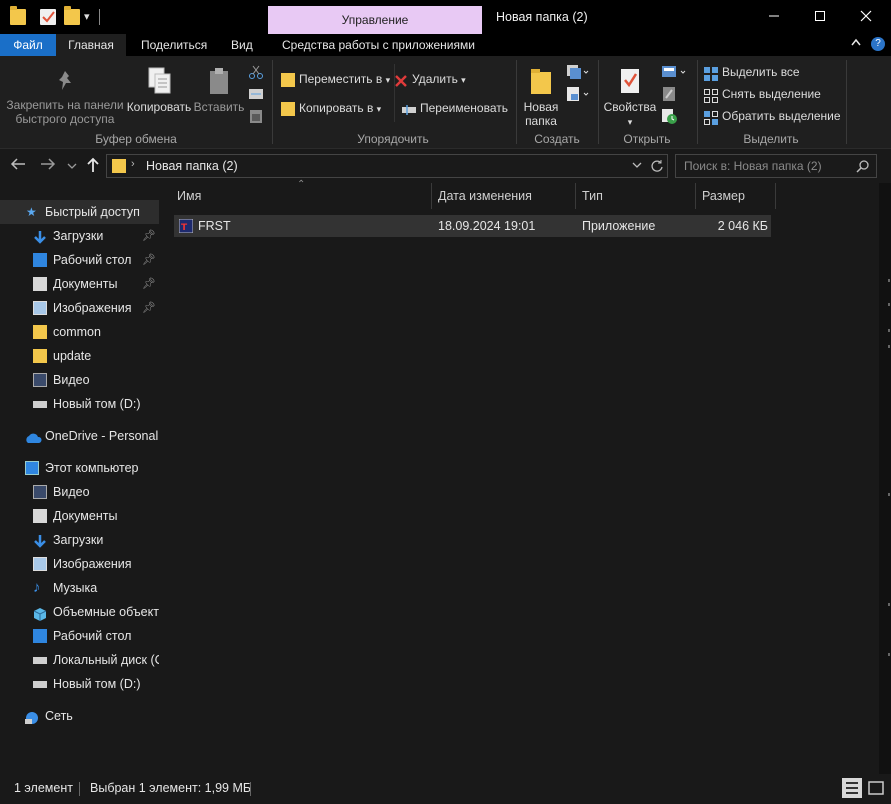 The image size is (891, 804). What do you see at coordinates (630, 97) in the screenshot?
I see `properties-button: Свойства ▾` at bounding box center [630, 97].